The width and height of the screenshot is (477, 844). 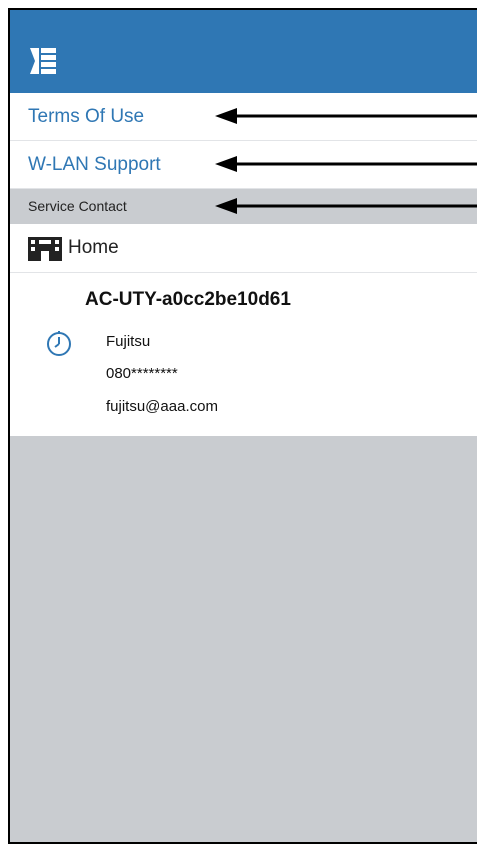 What do you see at coordinates (43, 61) in the screenshot?
I see `menu-toggle-icon` at bounding box center [43, 61].